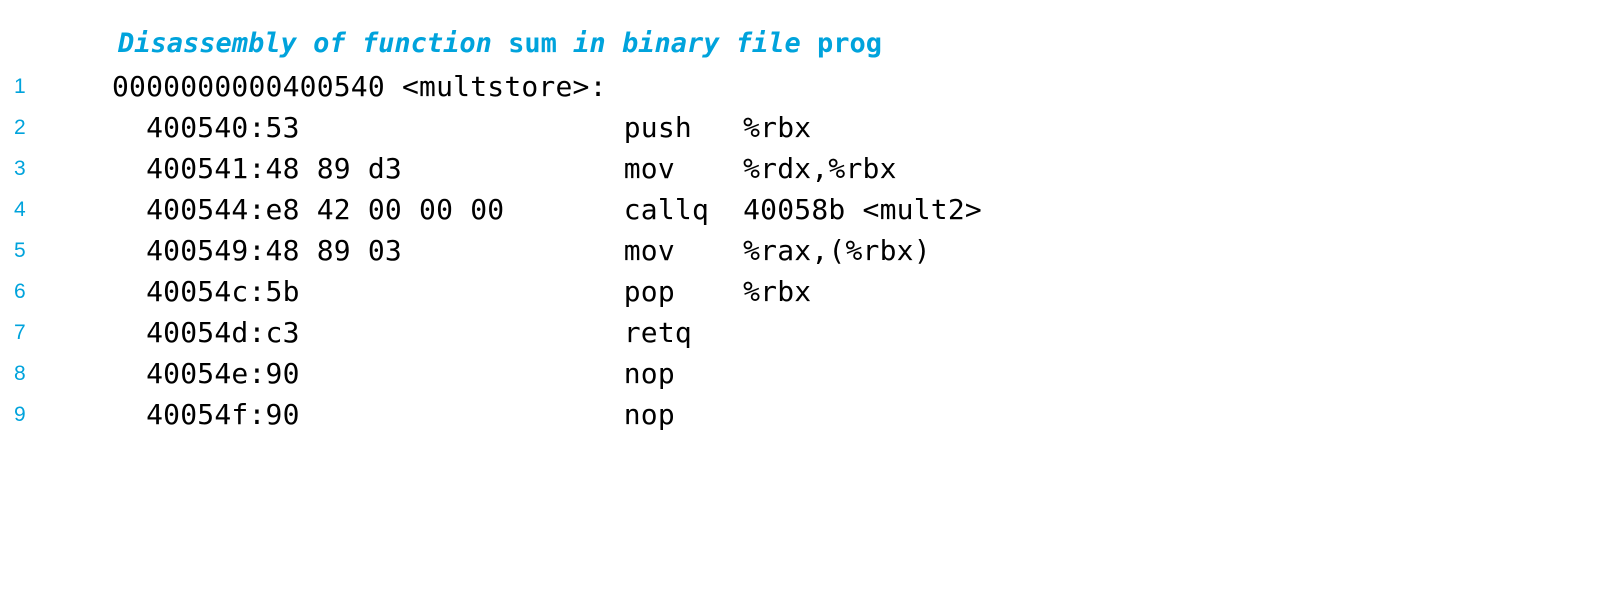  What do you see at coordinates (20, 332) in the screenshot?
I see `line-number: 7` at bounding box center [20, 332].